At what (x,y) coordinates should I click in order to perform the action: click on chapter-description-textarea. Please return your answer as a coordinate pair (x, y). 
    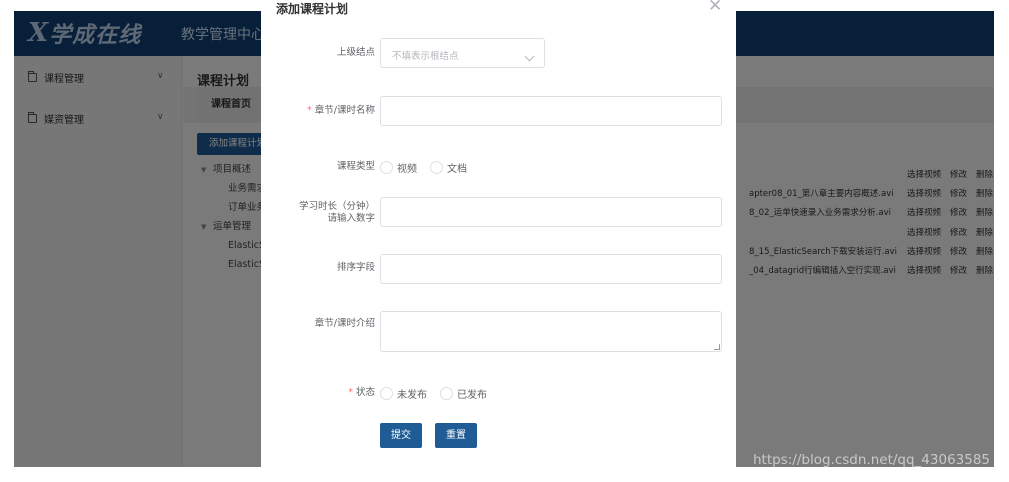
    Looking at the image, I should click on (551, 331).